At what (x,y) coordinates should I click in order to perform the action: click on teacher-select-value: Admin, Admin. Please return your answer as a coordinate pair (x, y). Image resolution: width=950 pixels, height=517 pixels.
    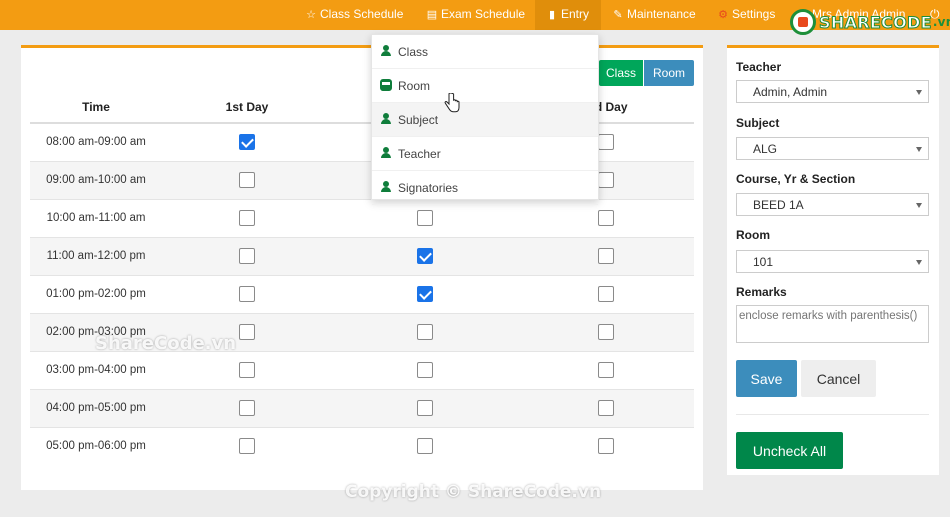
    Looking at the image, I should click on (790, 92).